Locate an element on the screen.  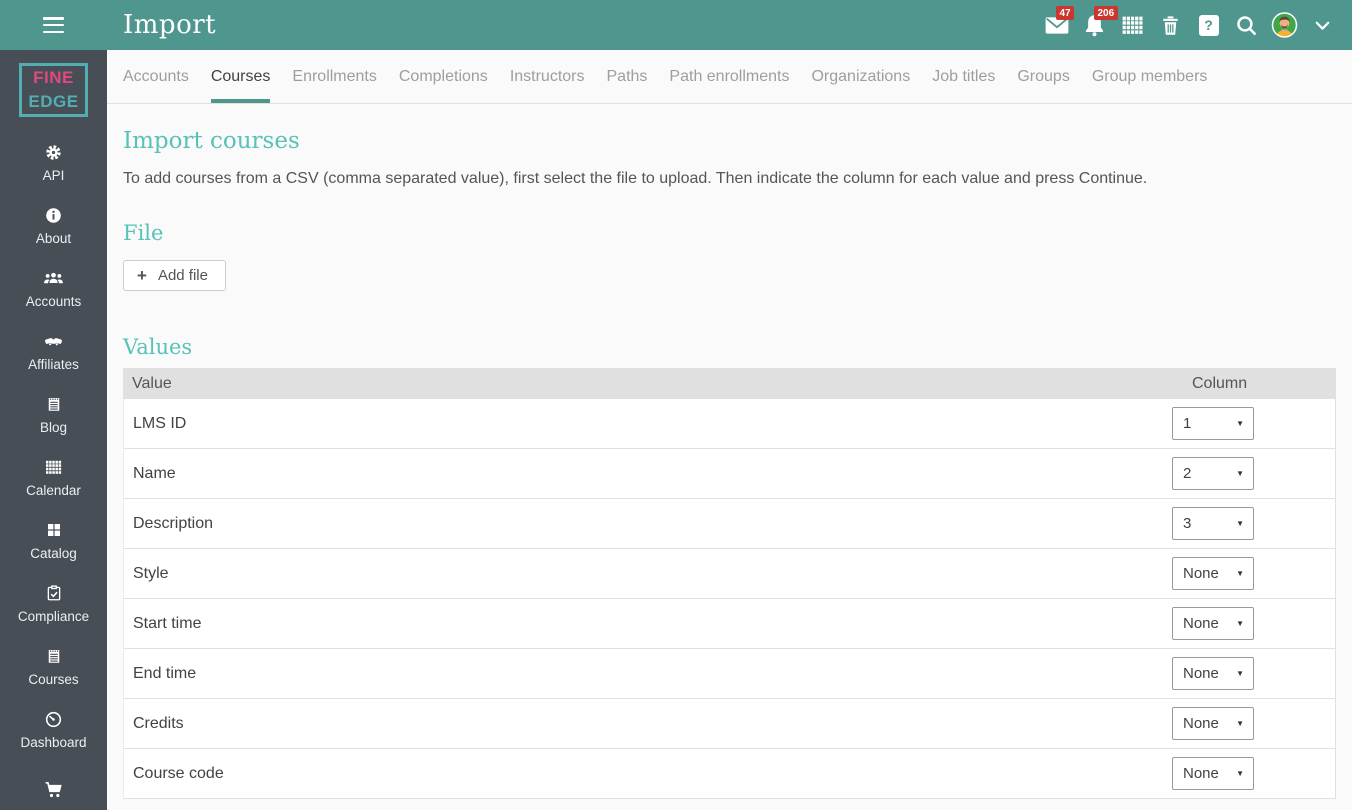
table-row: Credits None ▼ is located at coordinates (729, 724).